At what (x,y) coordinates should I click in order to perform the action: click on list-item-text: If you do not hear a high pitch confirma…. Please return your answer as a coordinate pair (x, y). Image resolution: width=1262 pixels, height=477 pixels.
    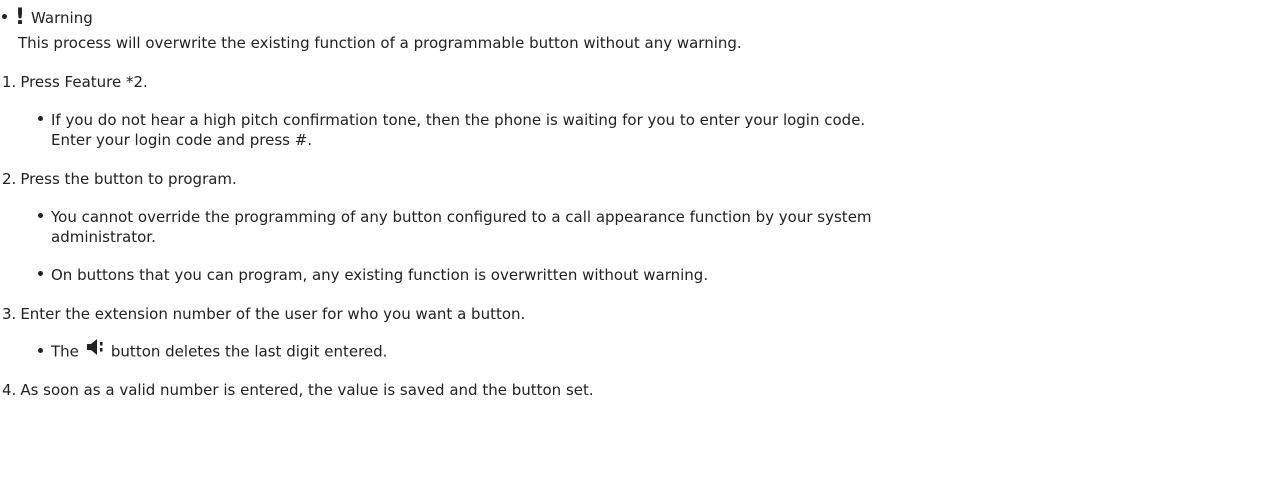
    Looking at the image, I should click on (458, 120).